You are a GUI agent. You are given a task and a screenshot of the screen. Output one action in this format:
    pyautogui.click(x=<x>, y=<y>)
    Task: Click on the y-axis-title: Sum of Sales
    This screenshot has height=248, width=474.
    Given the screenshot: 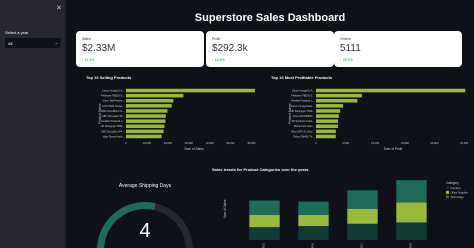 What is the action you would take?
    pyautogui.click(x=225, y=208)
    